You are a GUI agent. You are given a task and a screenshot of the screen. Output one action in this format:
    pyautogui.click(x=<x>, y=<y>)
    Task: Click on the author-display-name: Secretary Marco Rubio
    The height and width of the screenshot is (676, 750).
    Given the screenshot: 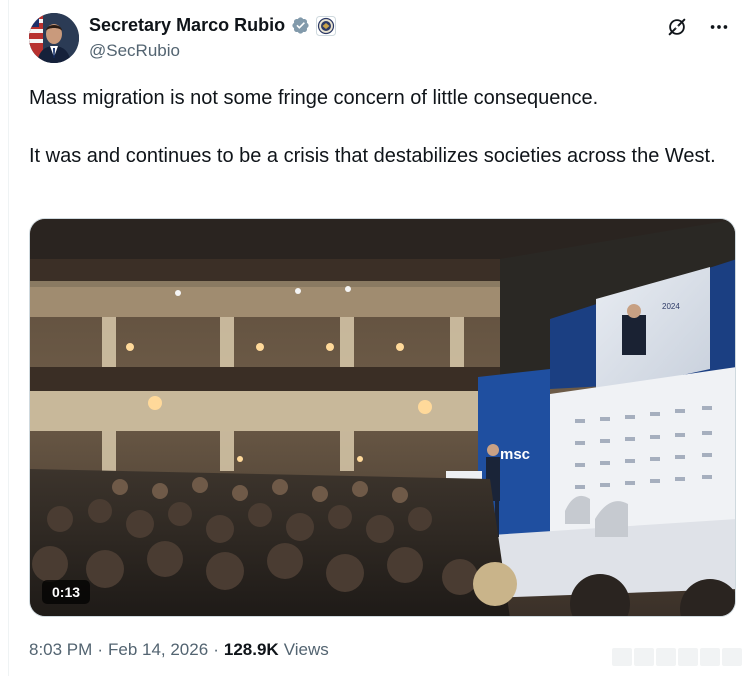 What is the action you would take?
    pyautogui.click(x=187, y=25)
    